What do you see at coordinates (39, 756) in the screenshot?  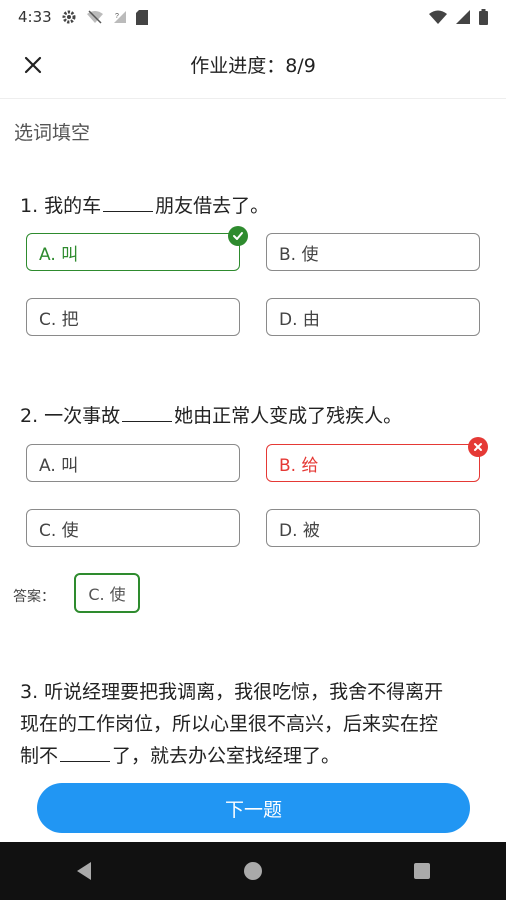 I see `question-3-prefix: 制不` at bounding box center [39, 756].